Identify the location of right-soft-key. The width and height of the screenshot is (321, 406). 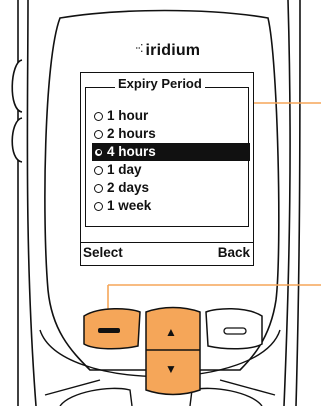
(235, 329).